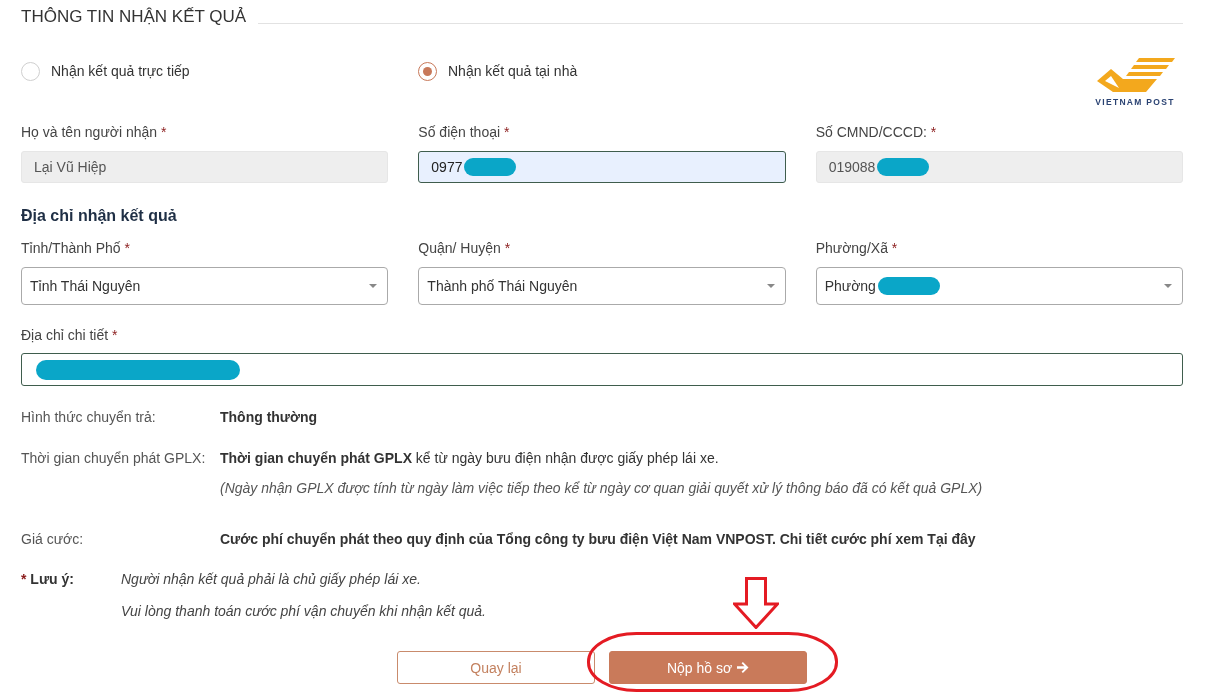 The width and height of the screenshot is (1223, 695). I want to click on logo-text: VIETNAM POST, so click(1135, 102).